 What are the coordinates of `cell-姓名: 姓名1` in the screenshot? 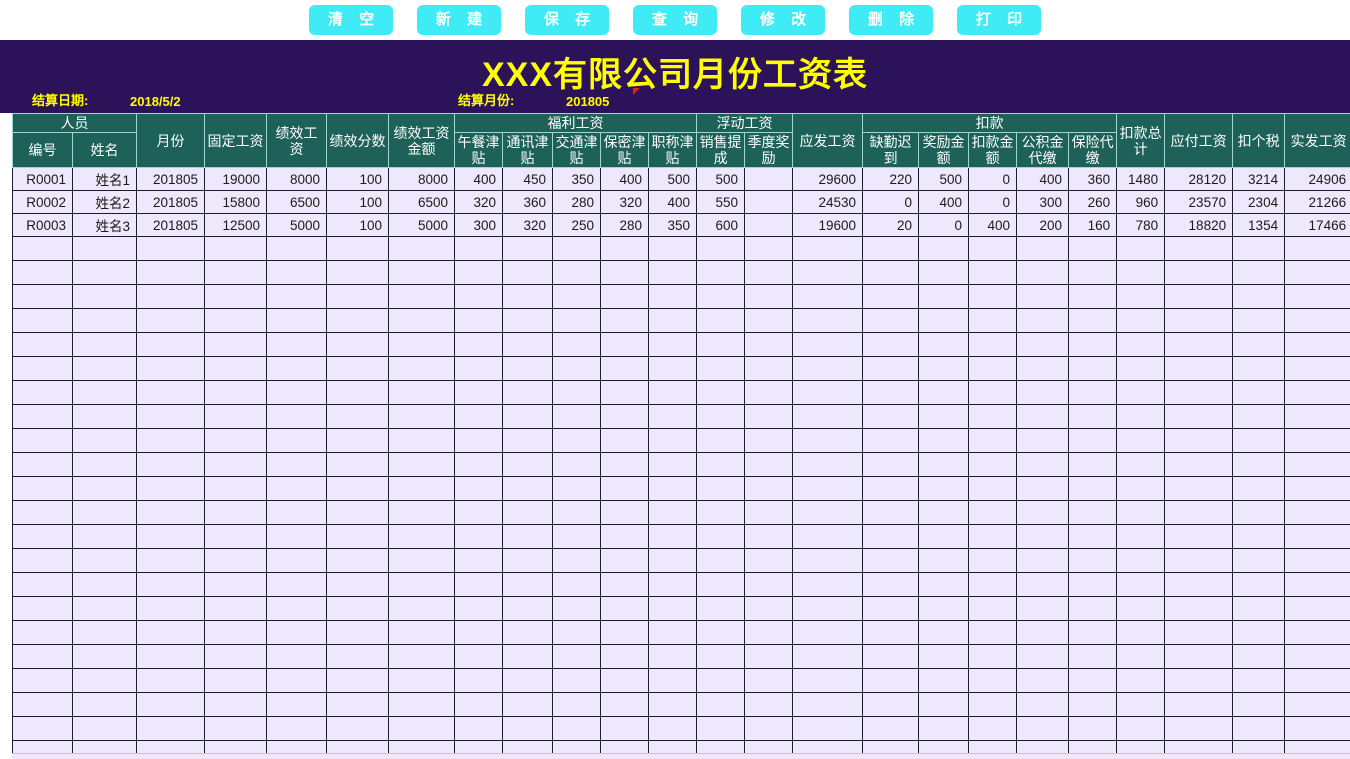 It's located at (104, 179).